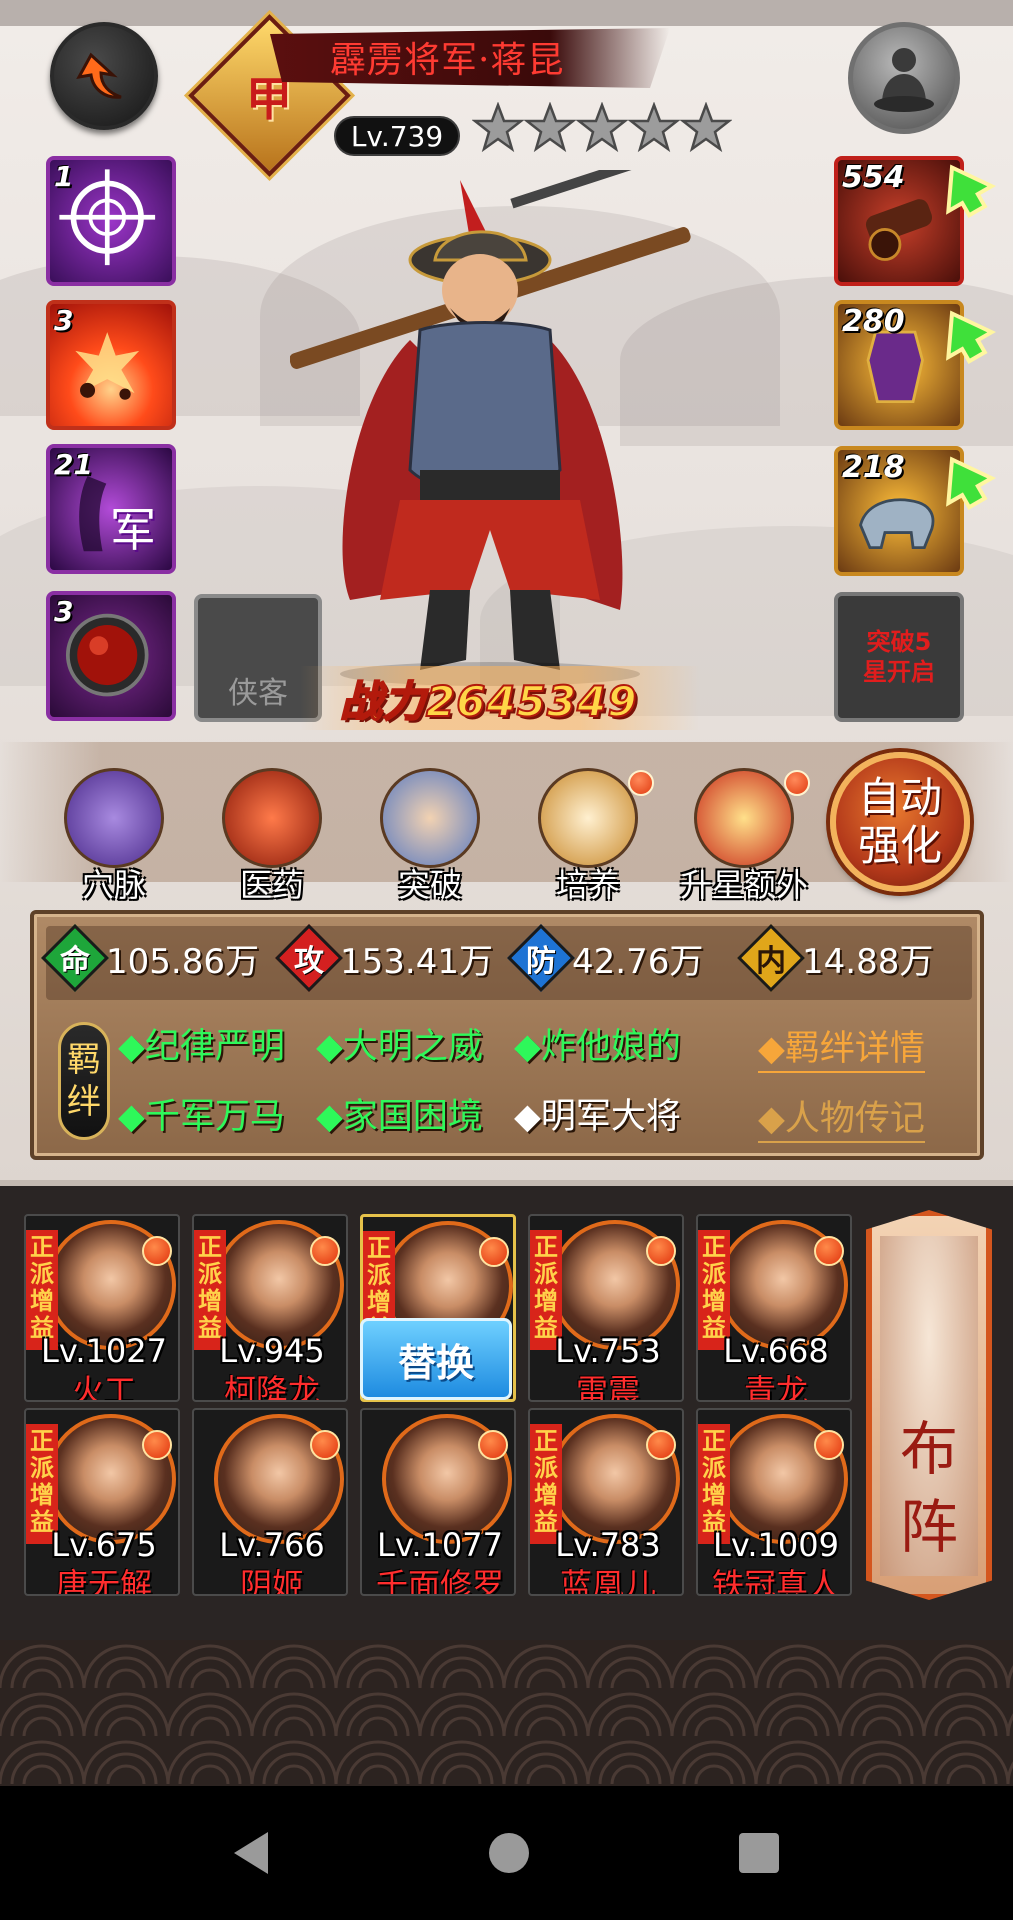 The width and height of the screenshot is (1013, 1920). Describe the element at coordinates (873, 177) in the screenshot. I see `equip-count: 554` at that location.